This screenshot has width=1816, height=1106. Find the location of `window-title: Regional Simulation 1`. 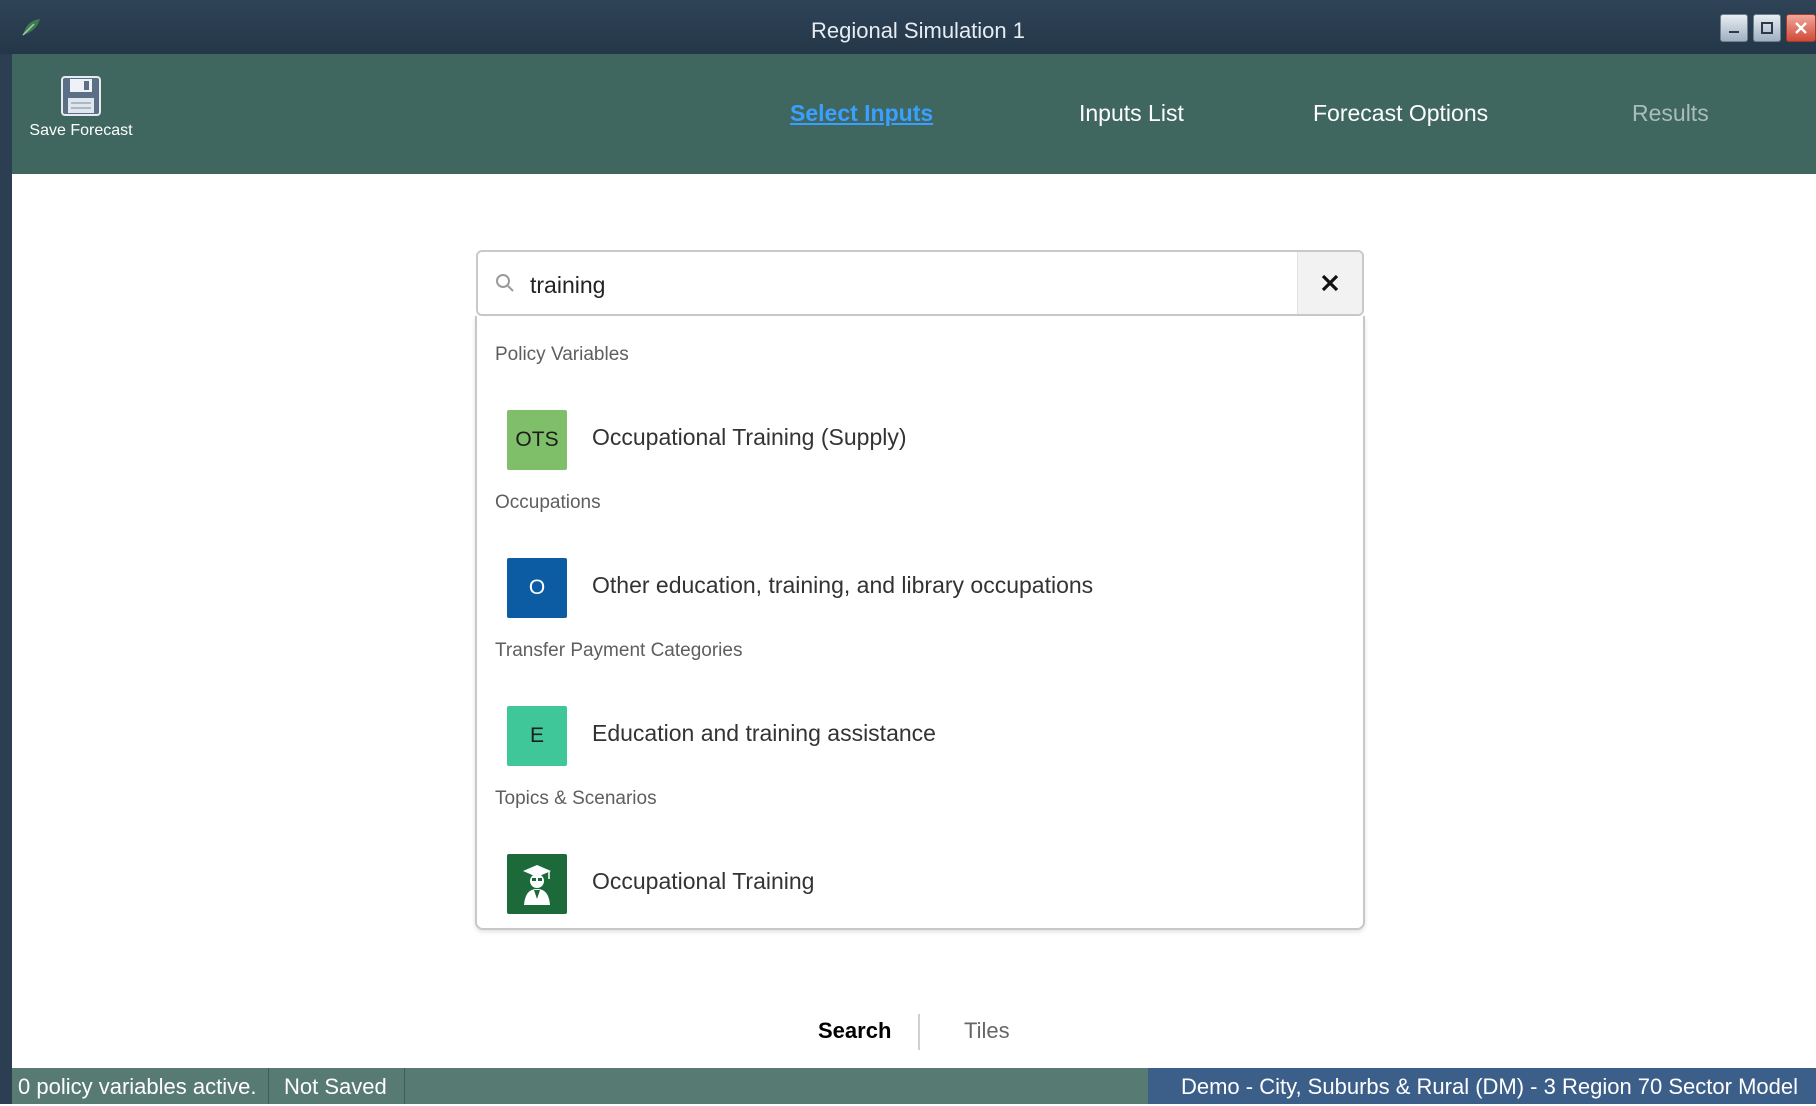

window-title: Regional Simulation 1 is located at coordinates (918, 30).